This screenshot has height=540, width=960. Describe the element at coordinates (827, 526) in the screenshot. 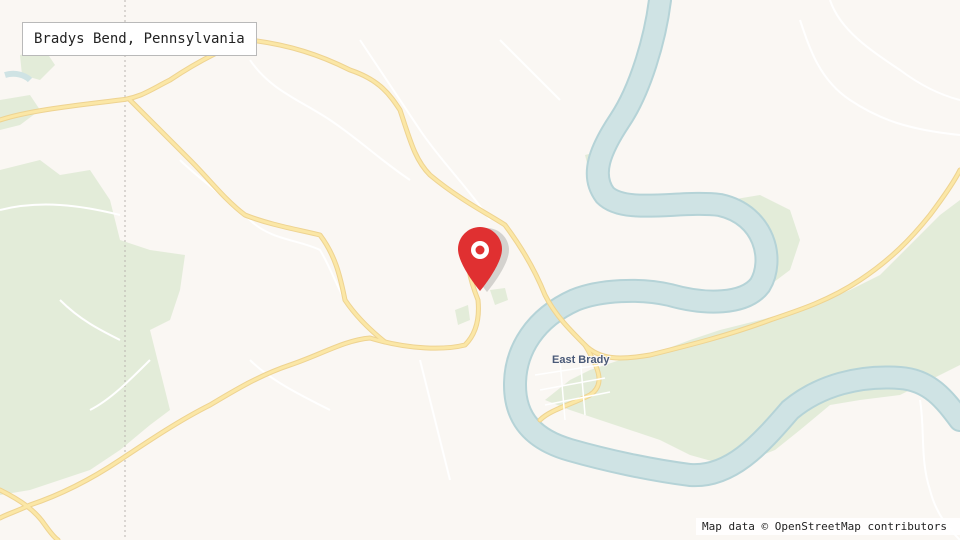

I see `map-attribution: Map data © OpenStreetMap contributors` at that location.